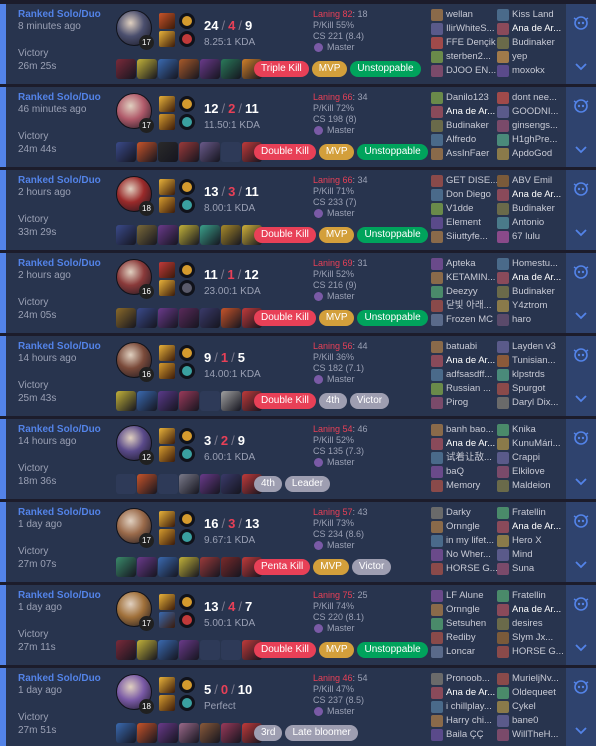 This screenshot has width=596, height=746. Describe the element at coordinates (524, 706) in the screenshot. I see `player-name: Cykel` at that location.